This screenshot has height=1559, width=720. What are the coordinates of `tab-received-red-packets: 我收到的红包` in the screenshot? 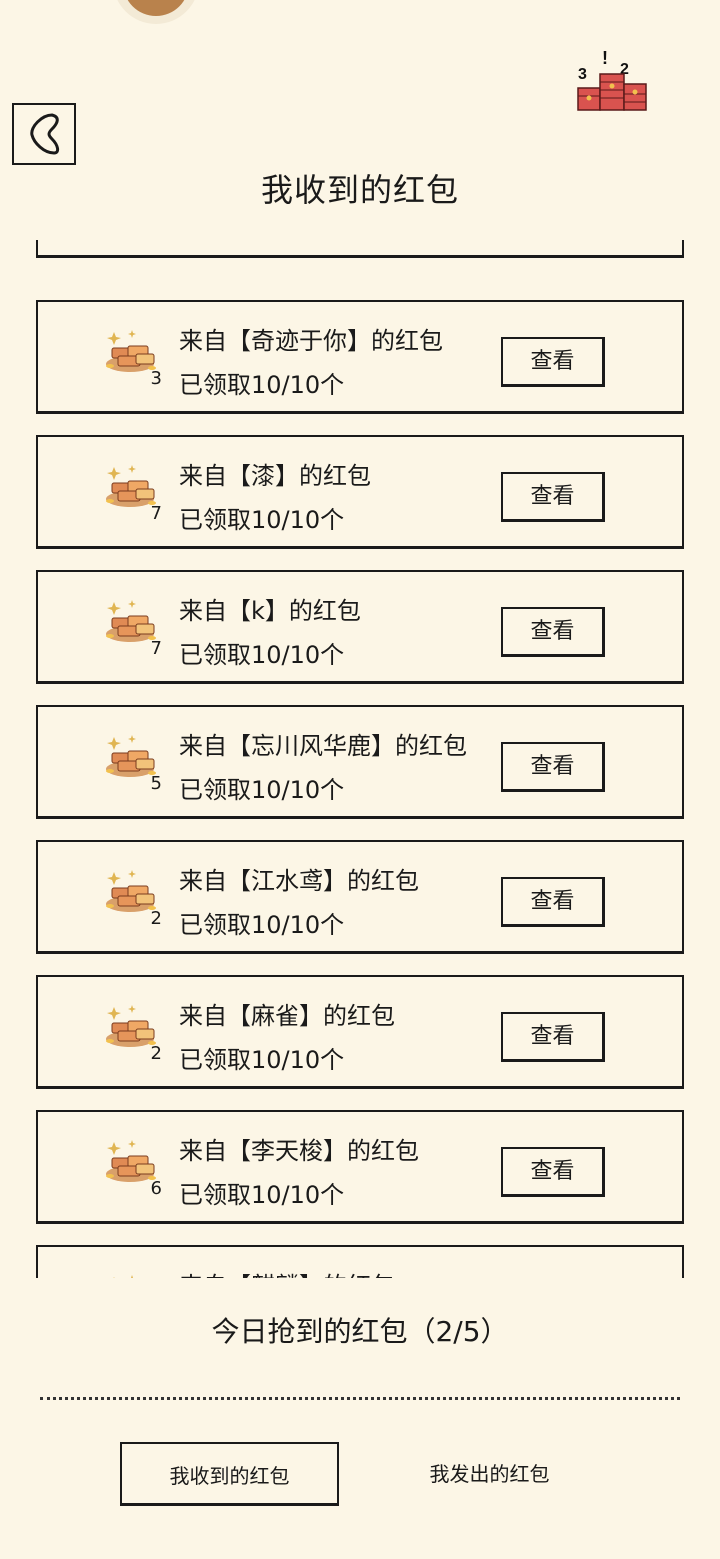 It's located at (229, 1474).